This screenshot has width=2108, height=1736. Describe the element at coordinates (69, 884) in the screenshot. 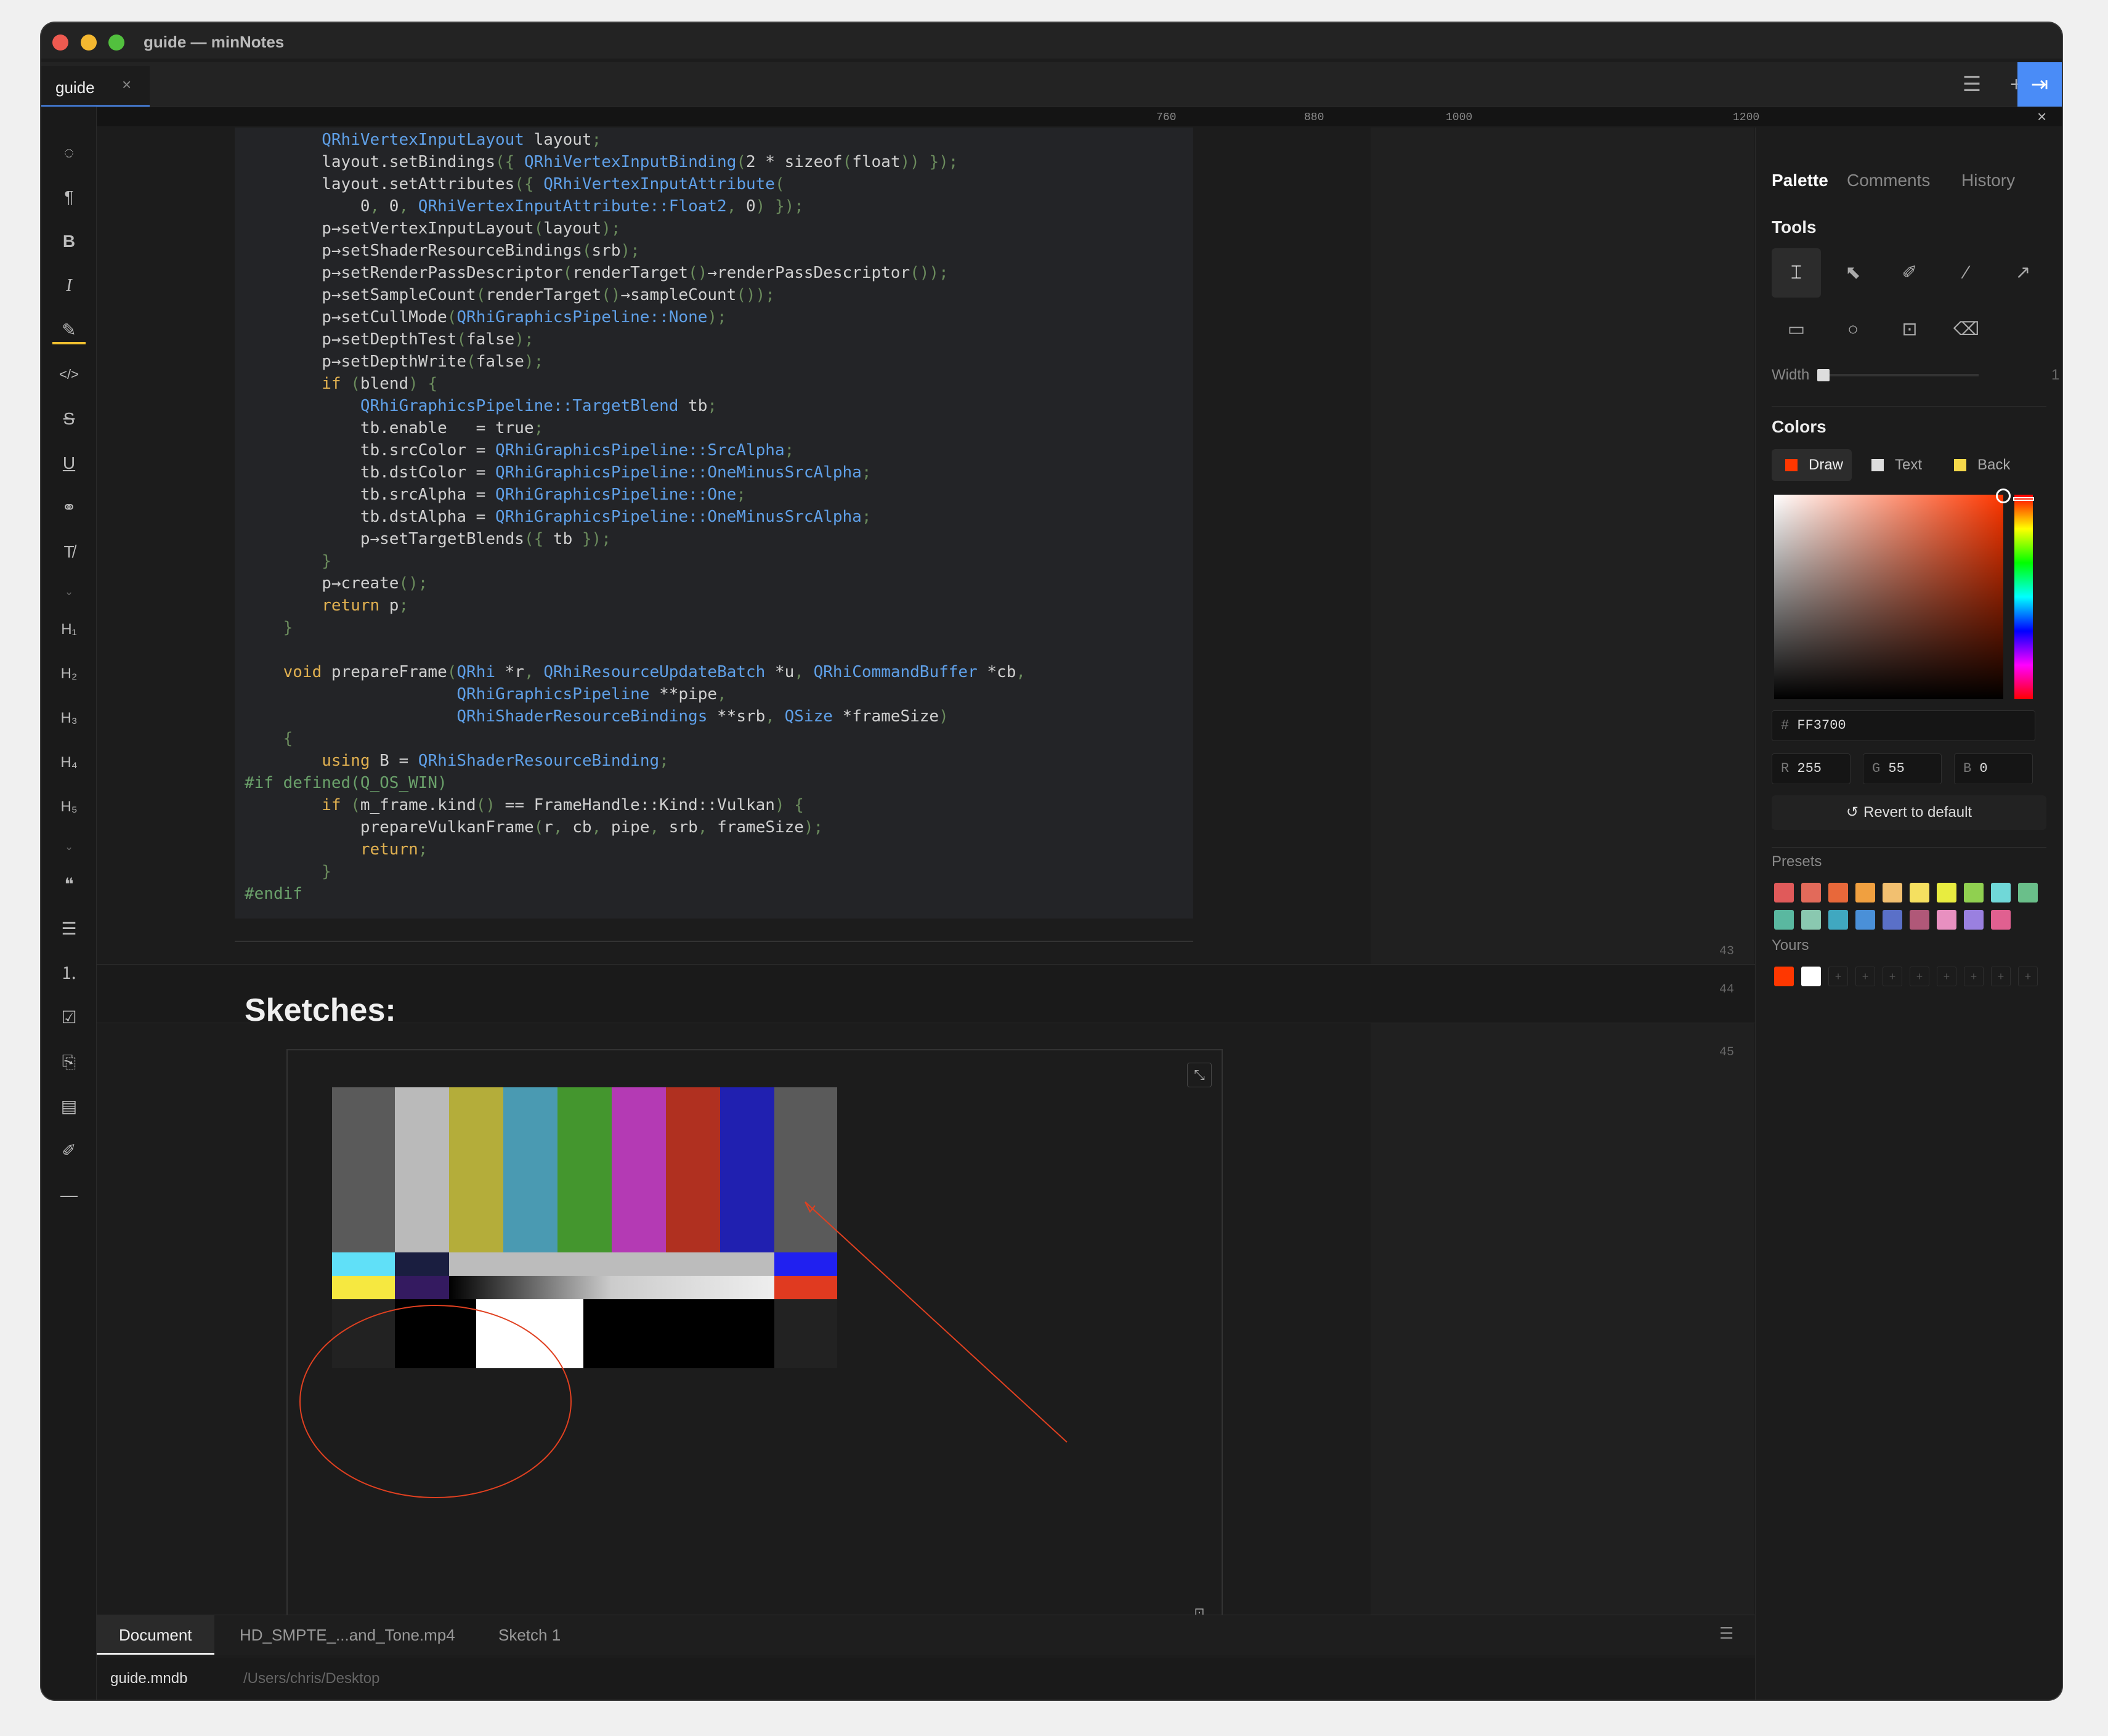

I see `quote-icon: ❝` at that location.